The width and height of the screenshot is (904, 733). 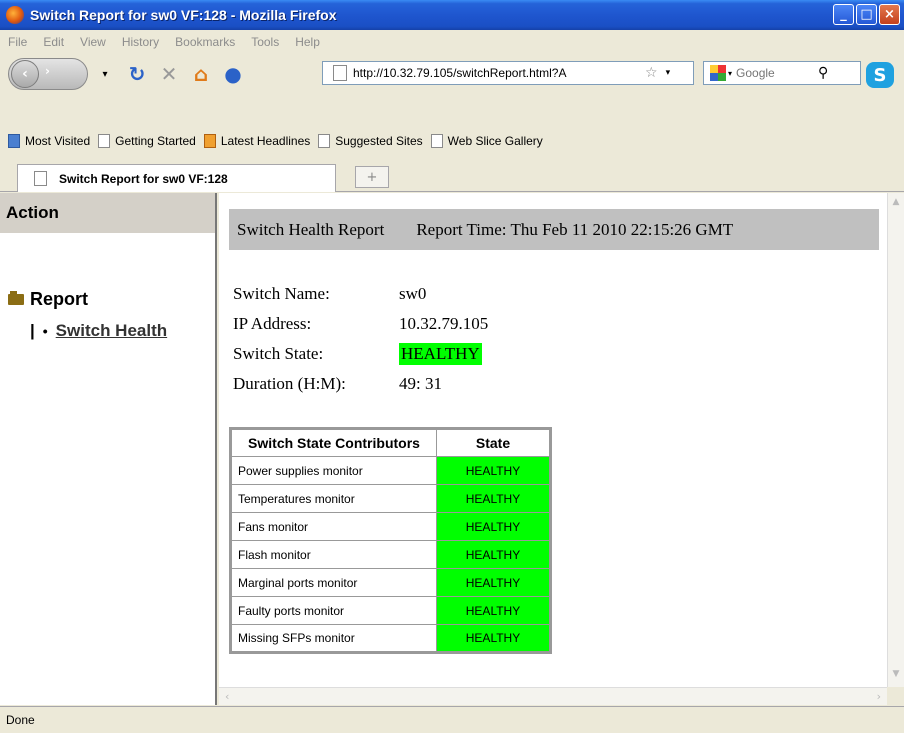 I want to click on navigation-toolbar: ‹ › ▾ ↻ ✕ ⌂ ● ☆ ▾ ▾ ⚲ S, so click(x=452, y=74).